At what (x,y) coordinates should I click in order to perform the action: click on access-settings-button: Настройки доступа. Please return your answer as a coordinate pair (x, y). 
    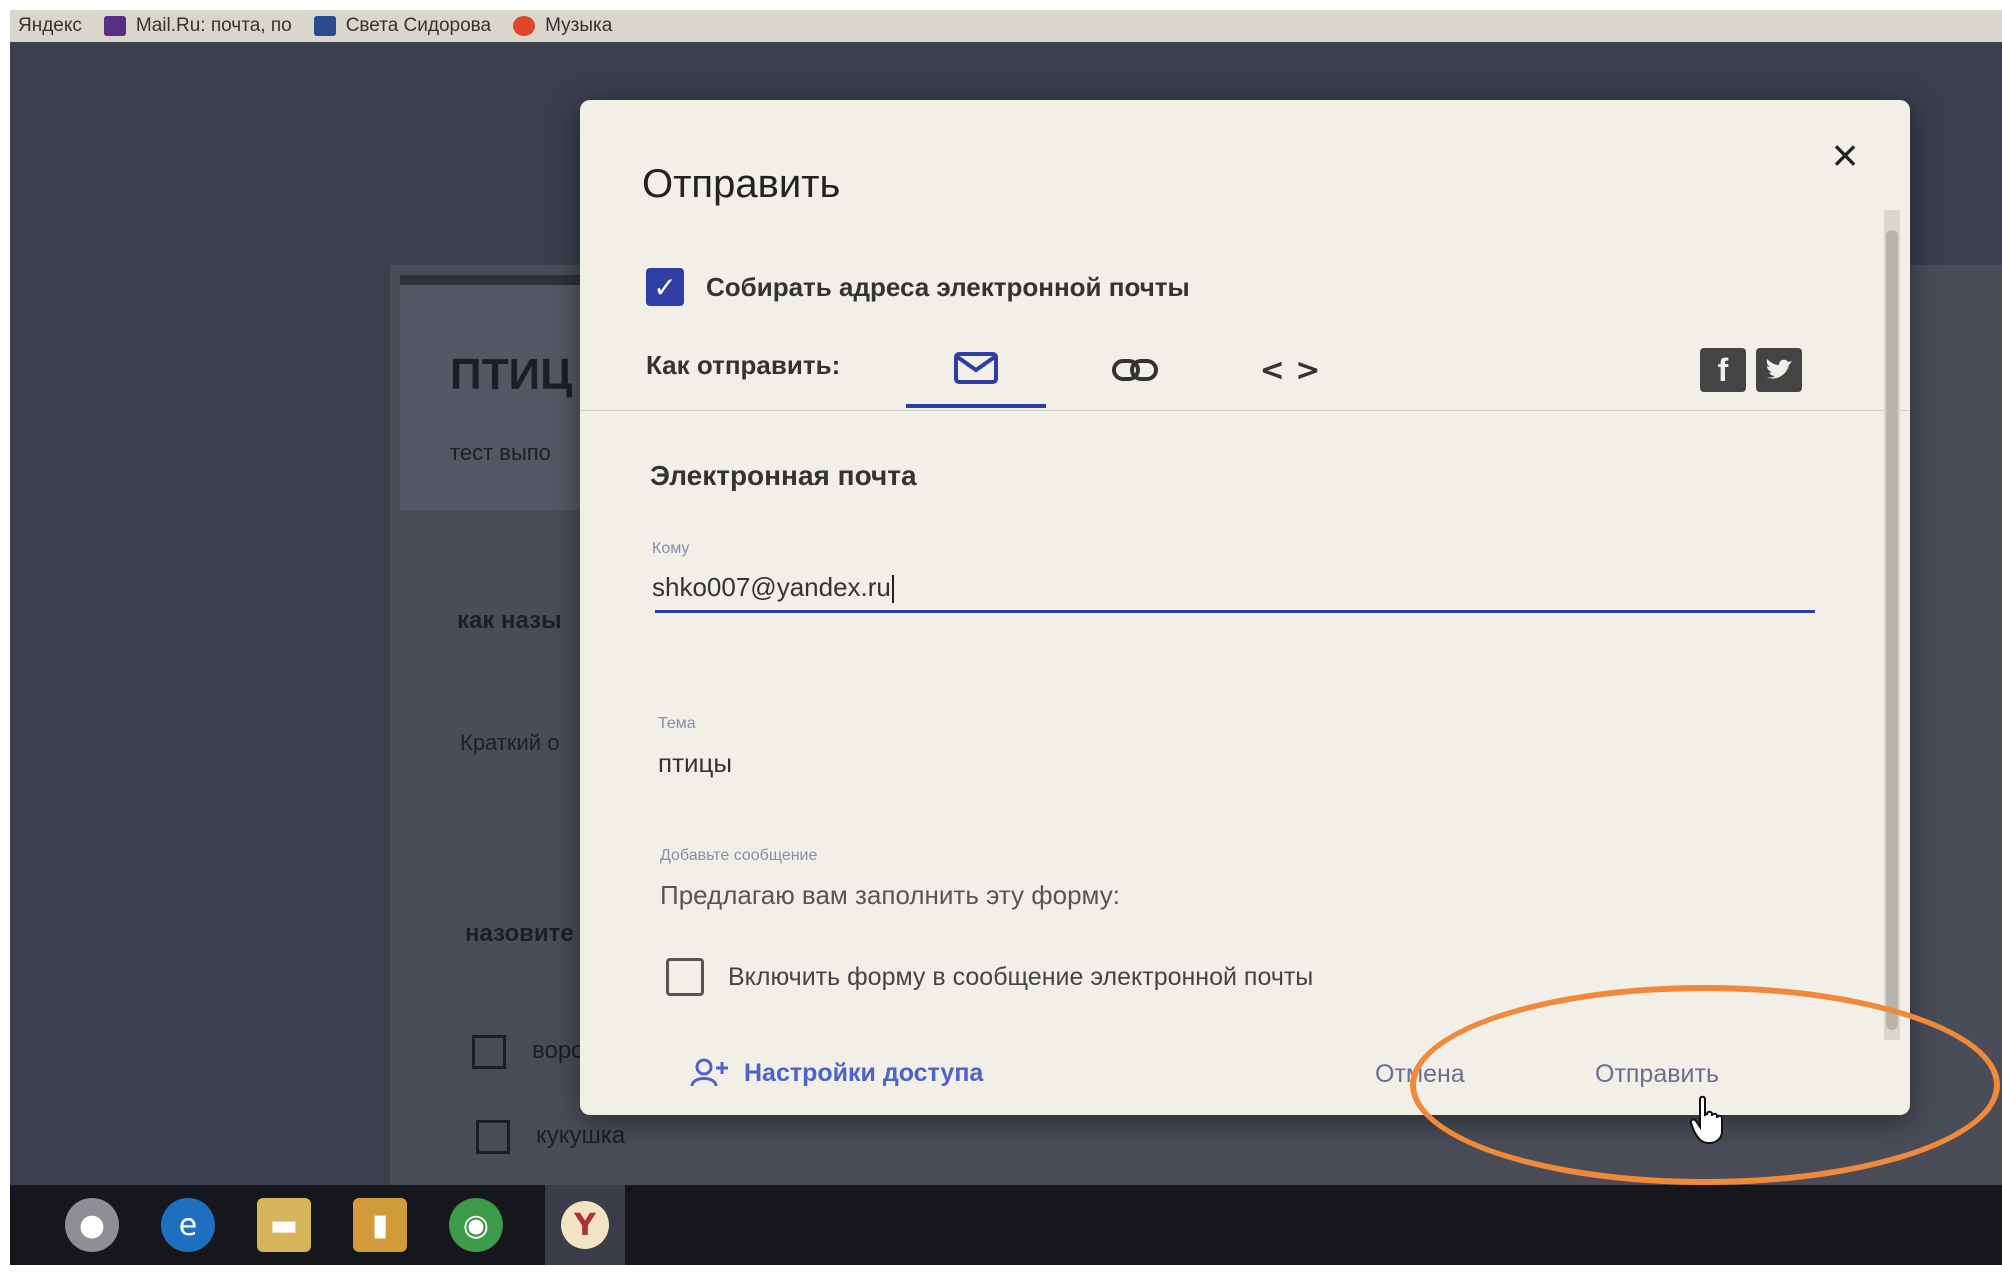
    Looking at the image, I should click on (836, 1073).